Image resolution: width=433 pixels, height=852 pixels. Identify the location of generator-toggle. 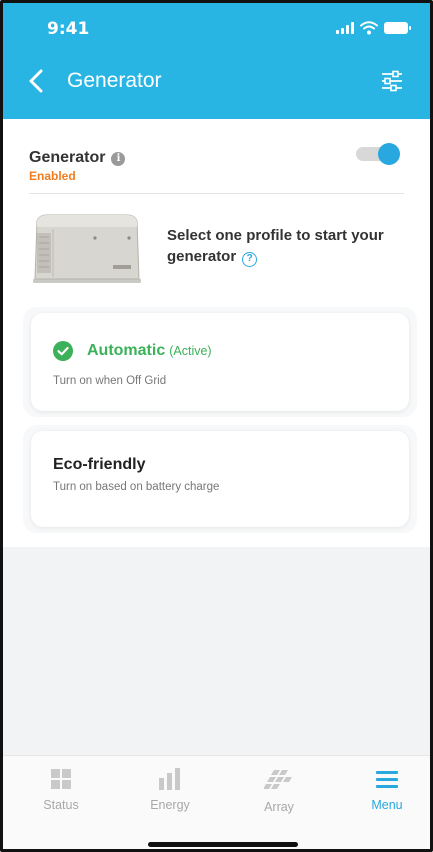
(378, 154).